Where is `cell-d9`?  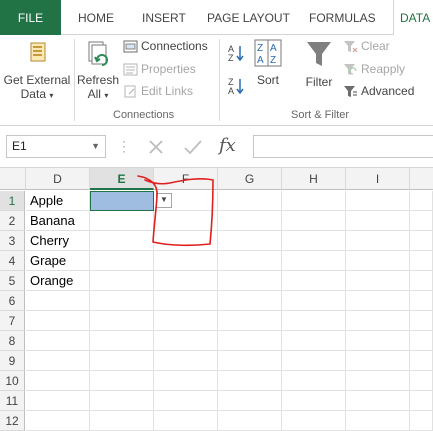 cell-d9 is located at coordinates (58, 361).